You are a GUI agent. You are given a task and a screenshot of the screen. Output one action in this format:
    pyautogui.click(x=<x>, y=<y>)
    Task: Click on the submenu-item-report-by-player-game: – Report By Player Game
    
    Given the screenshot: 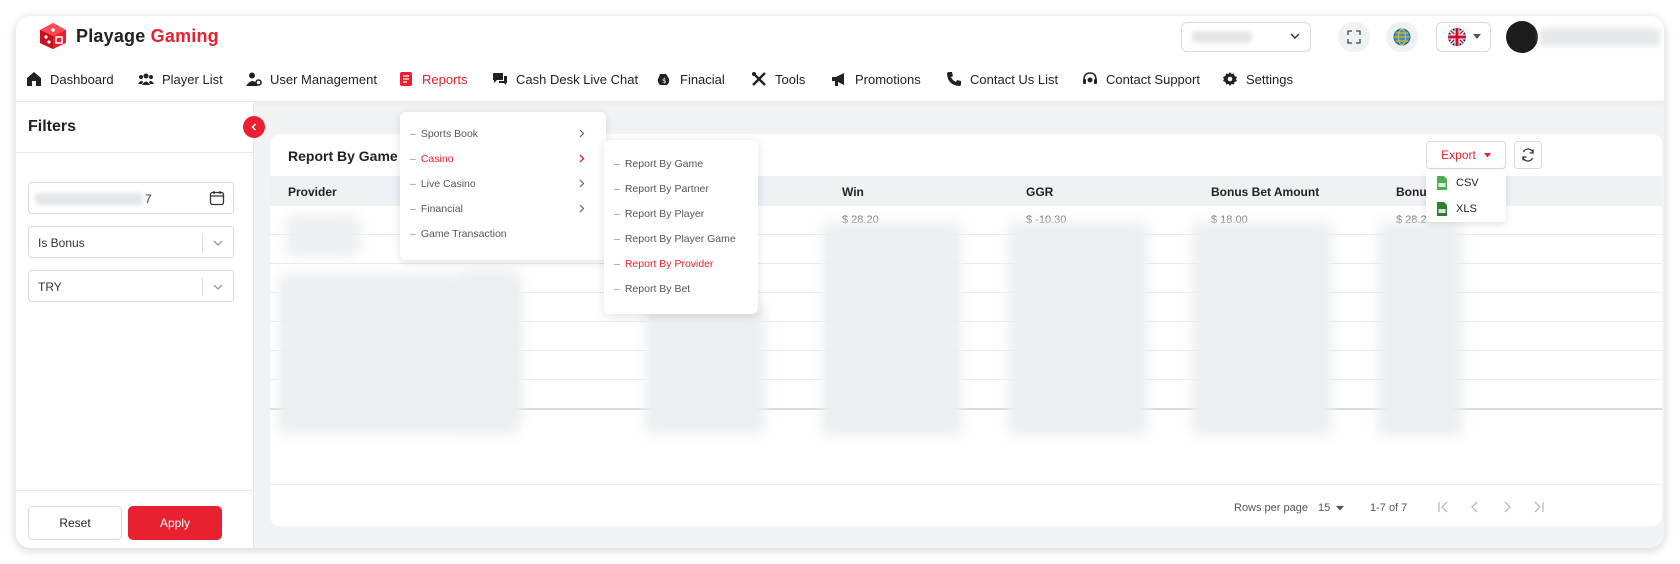 What is the action you would take?
    pyautogui.click(x=675, y=239)
    